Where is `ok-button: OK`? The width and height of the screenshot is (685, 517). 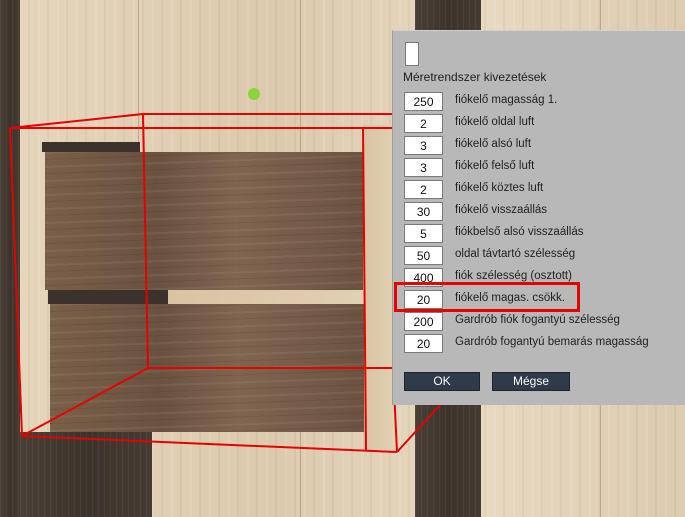
ok-button: OK is located at coordinates (442, 381).